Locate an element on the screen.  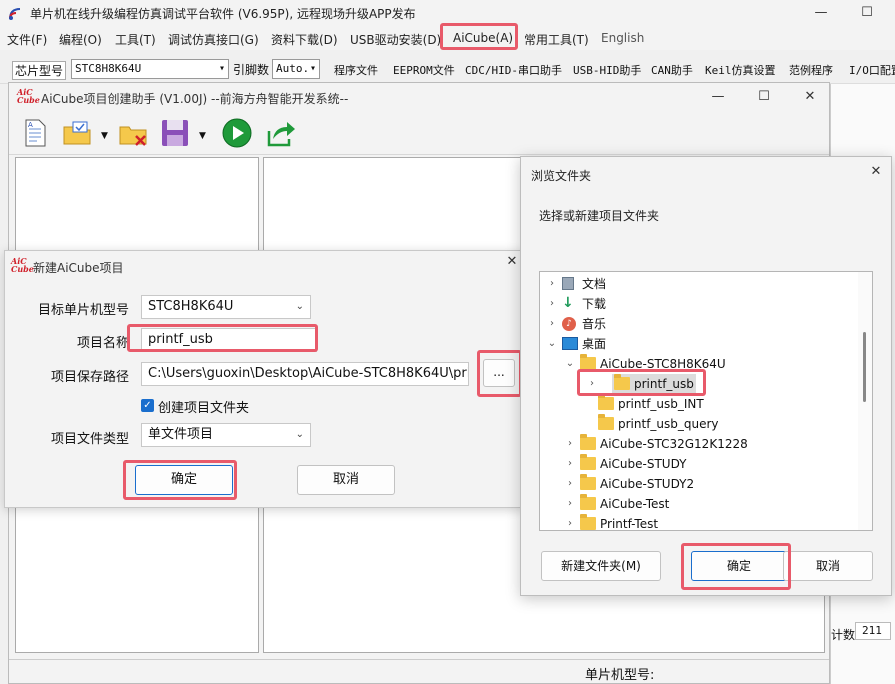
keil-sim-button: Keil仿真设置 is located at coordinates (740, 71).